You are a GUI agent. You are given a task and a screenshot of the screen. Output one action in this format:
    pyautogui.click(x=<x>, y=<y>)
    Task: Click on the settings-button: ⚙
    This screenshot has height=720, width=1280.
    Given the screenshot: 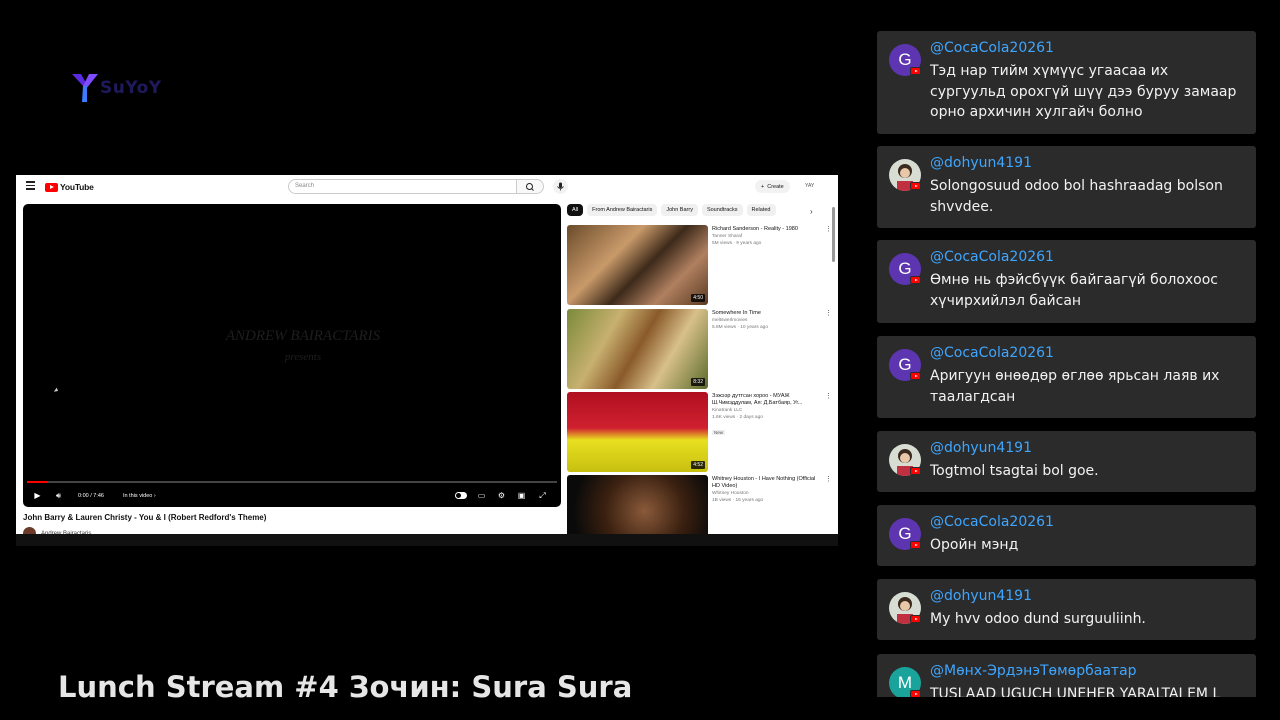 What is the action you would take?
    pyautogui.click(x=501, y=495)
    